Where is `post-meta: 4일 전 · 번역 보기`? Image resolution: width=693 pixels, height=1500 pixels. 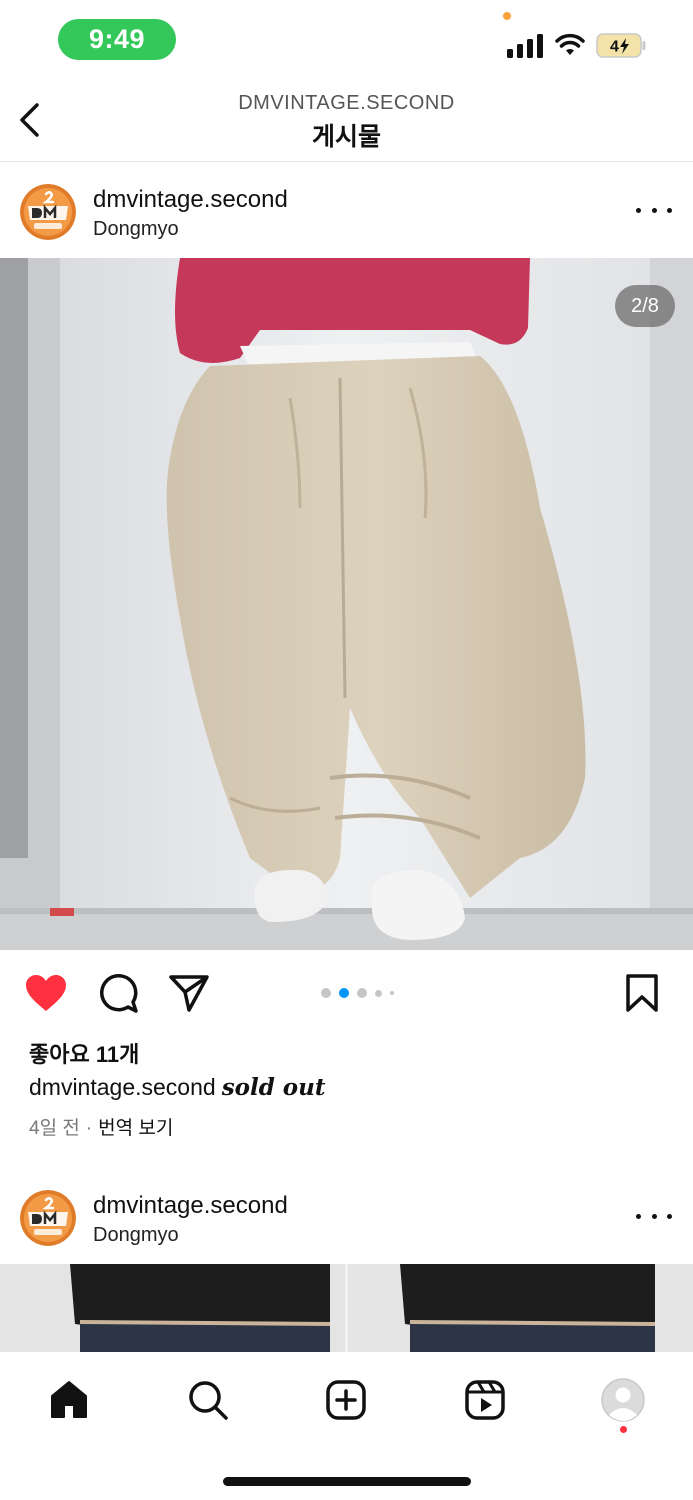
post-meta: 4일 전 · 번역 보기 is located at coordinates (101, 1126).